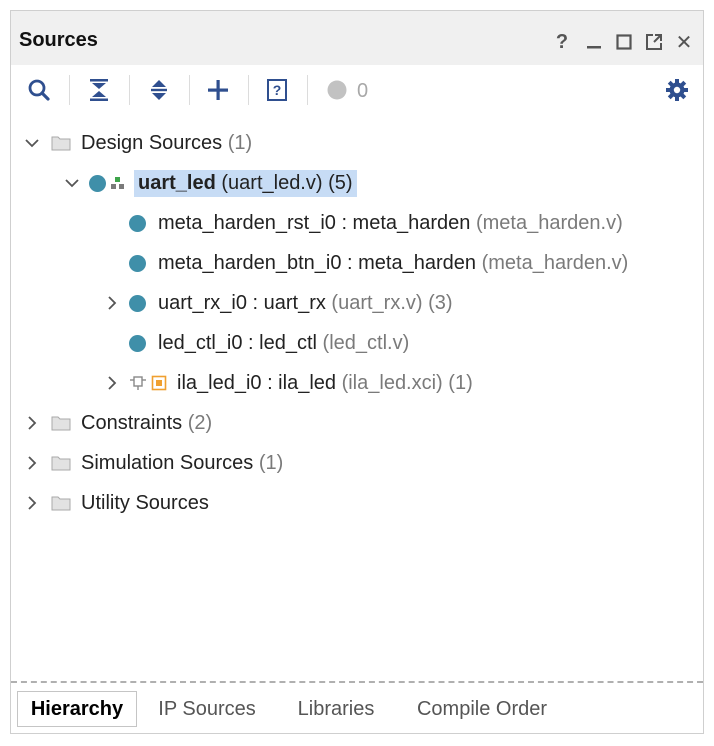  What do you see at coordinates (117, 183) in the screenshot?
I see `top-module-icon` at bounding box center [117, 183].